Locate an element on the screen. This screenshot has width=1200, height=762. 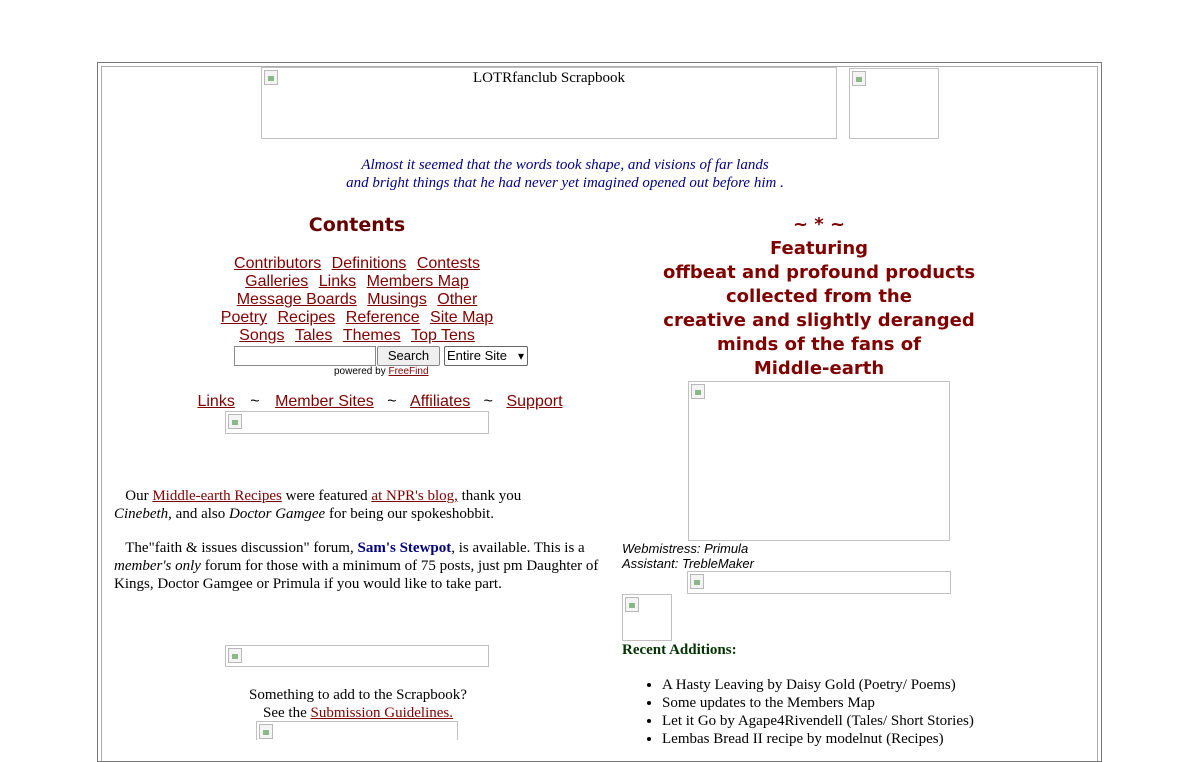
left-bottom-image is located at coordinates (357, 730).